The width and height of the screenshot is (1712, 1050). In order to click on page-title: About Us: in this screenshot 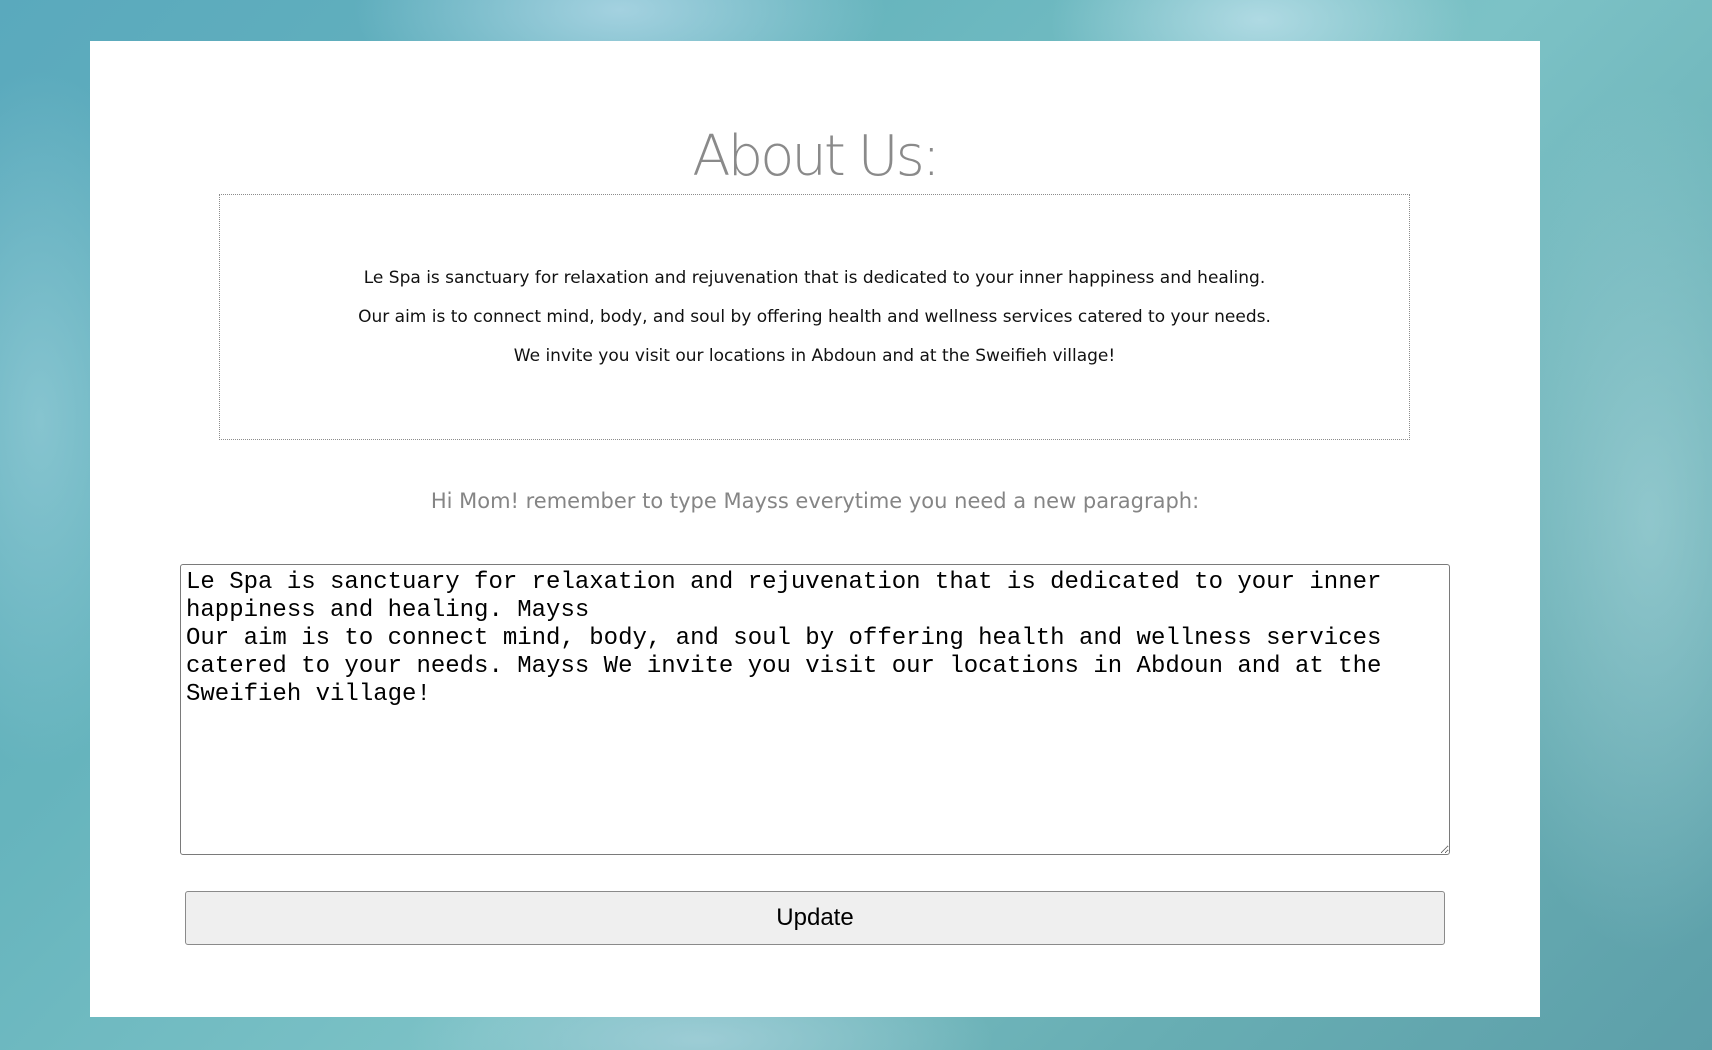, I will do `click(816, 156)`.